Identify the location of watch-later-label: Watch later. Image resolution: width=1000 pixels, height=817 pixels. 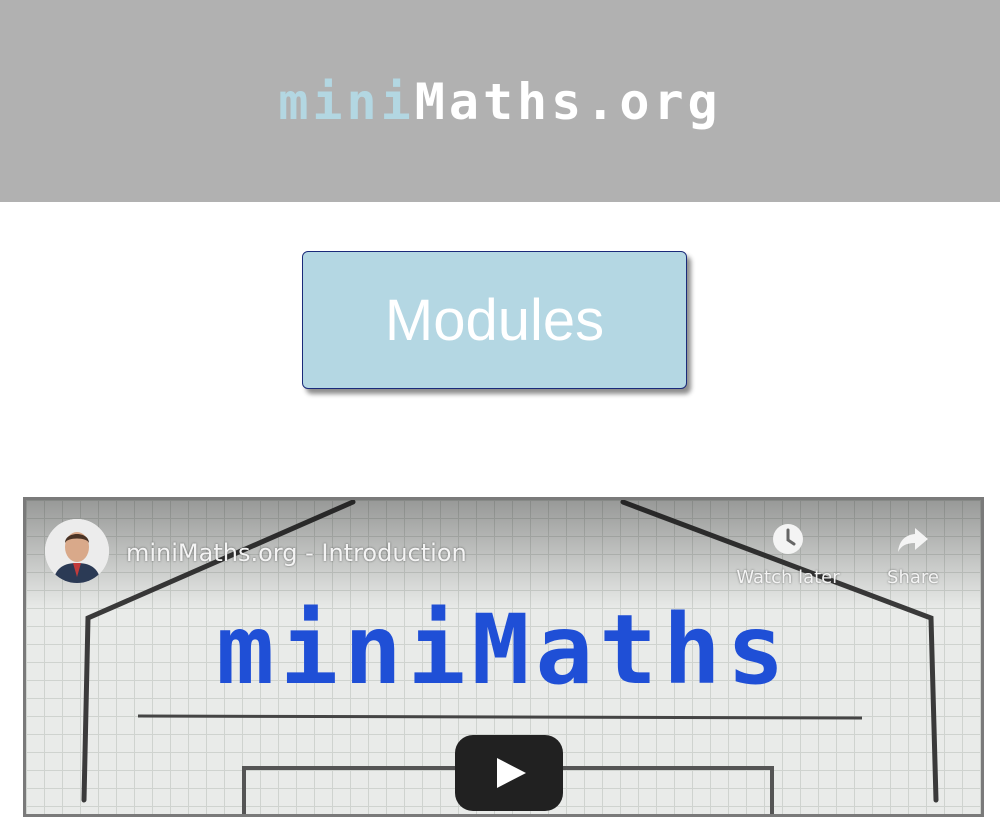
(788, 577).